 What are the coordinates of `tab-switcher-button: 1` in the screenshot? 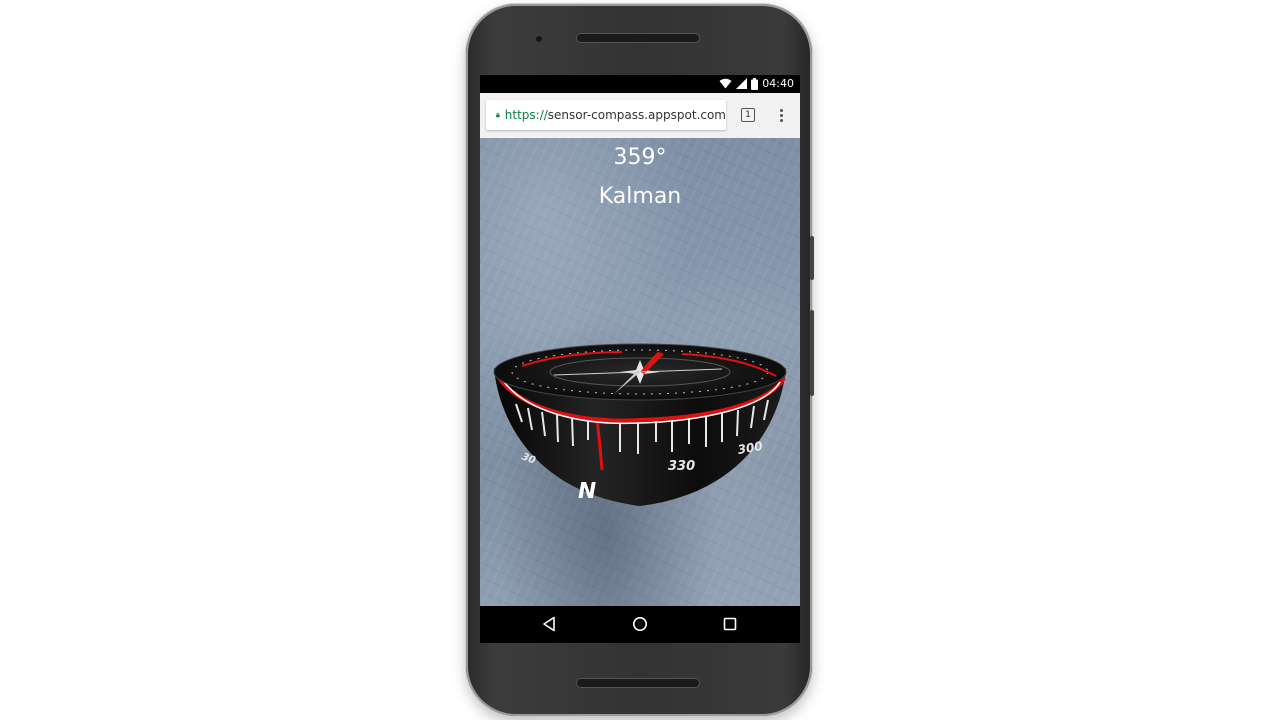 It's located at (748, 115).